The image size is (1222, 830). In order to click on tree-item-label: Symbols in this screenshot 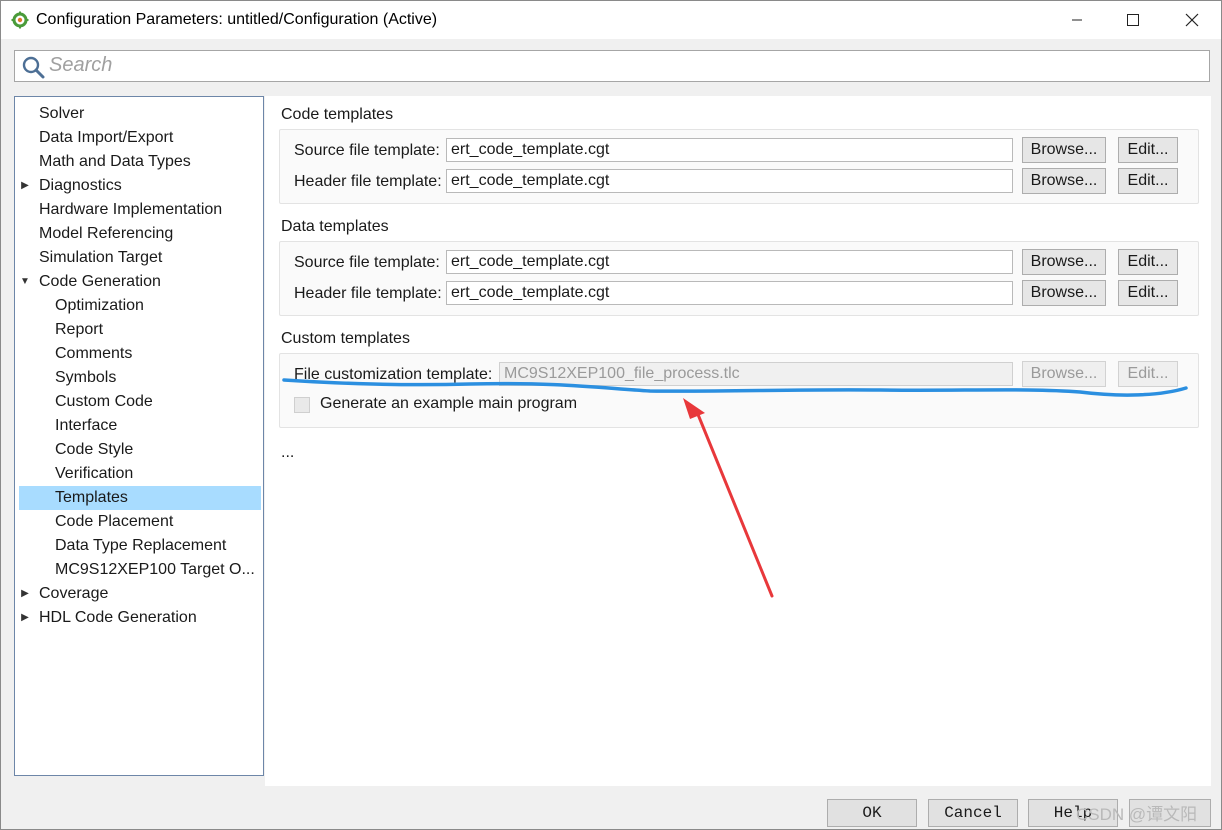, I will do `click(86, 377)`.